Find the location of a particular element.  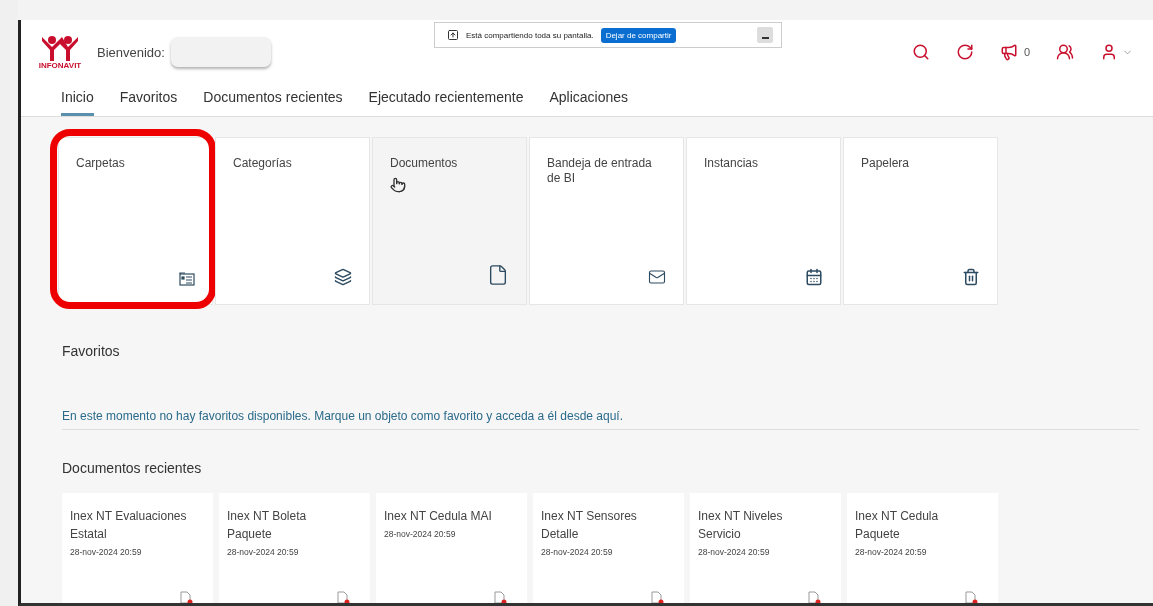

document-name: Inex NT Sensores Detalle is located at coordinates (589, 525).